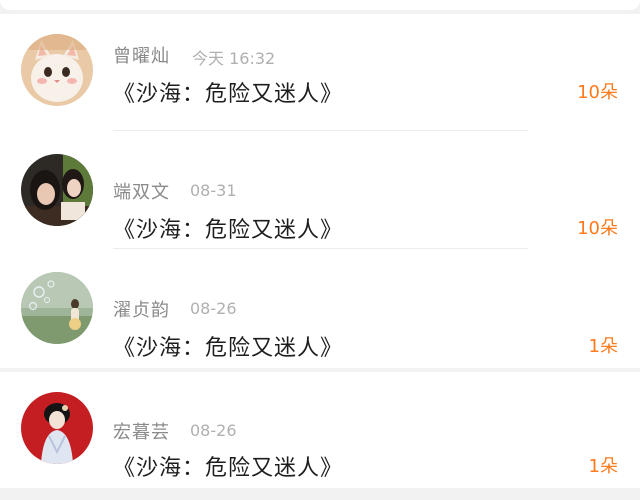 The image size is (640, 500). I want to click on username: 宏暮芸, so click(141, 431).